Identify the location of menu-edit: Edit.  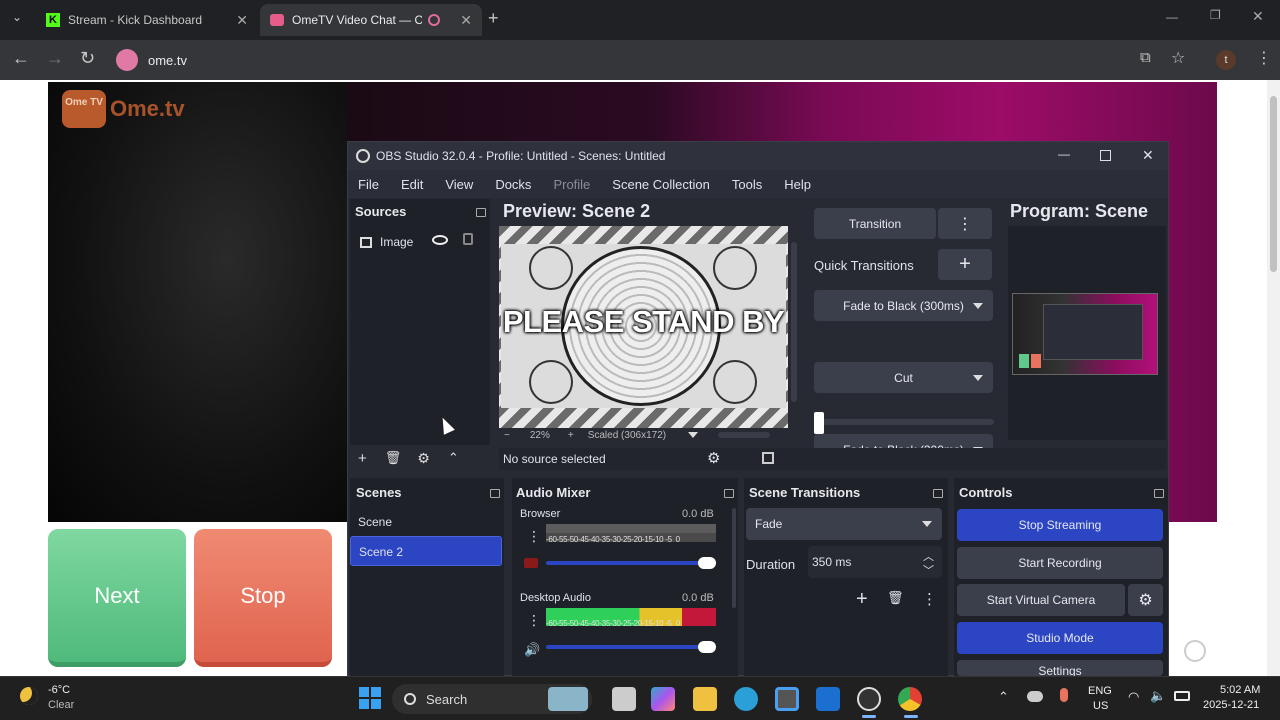
(412, 184).